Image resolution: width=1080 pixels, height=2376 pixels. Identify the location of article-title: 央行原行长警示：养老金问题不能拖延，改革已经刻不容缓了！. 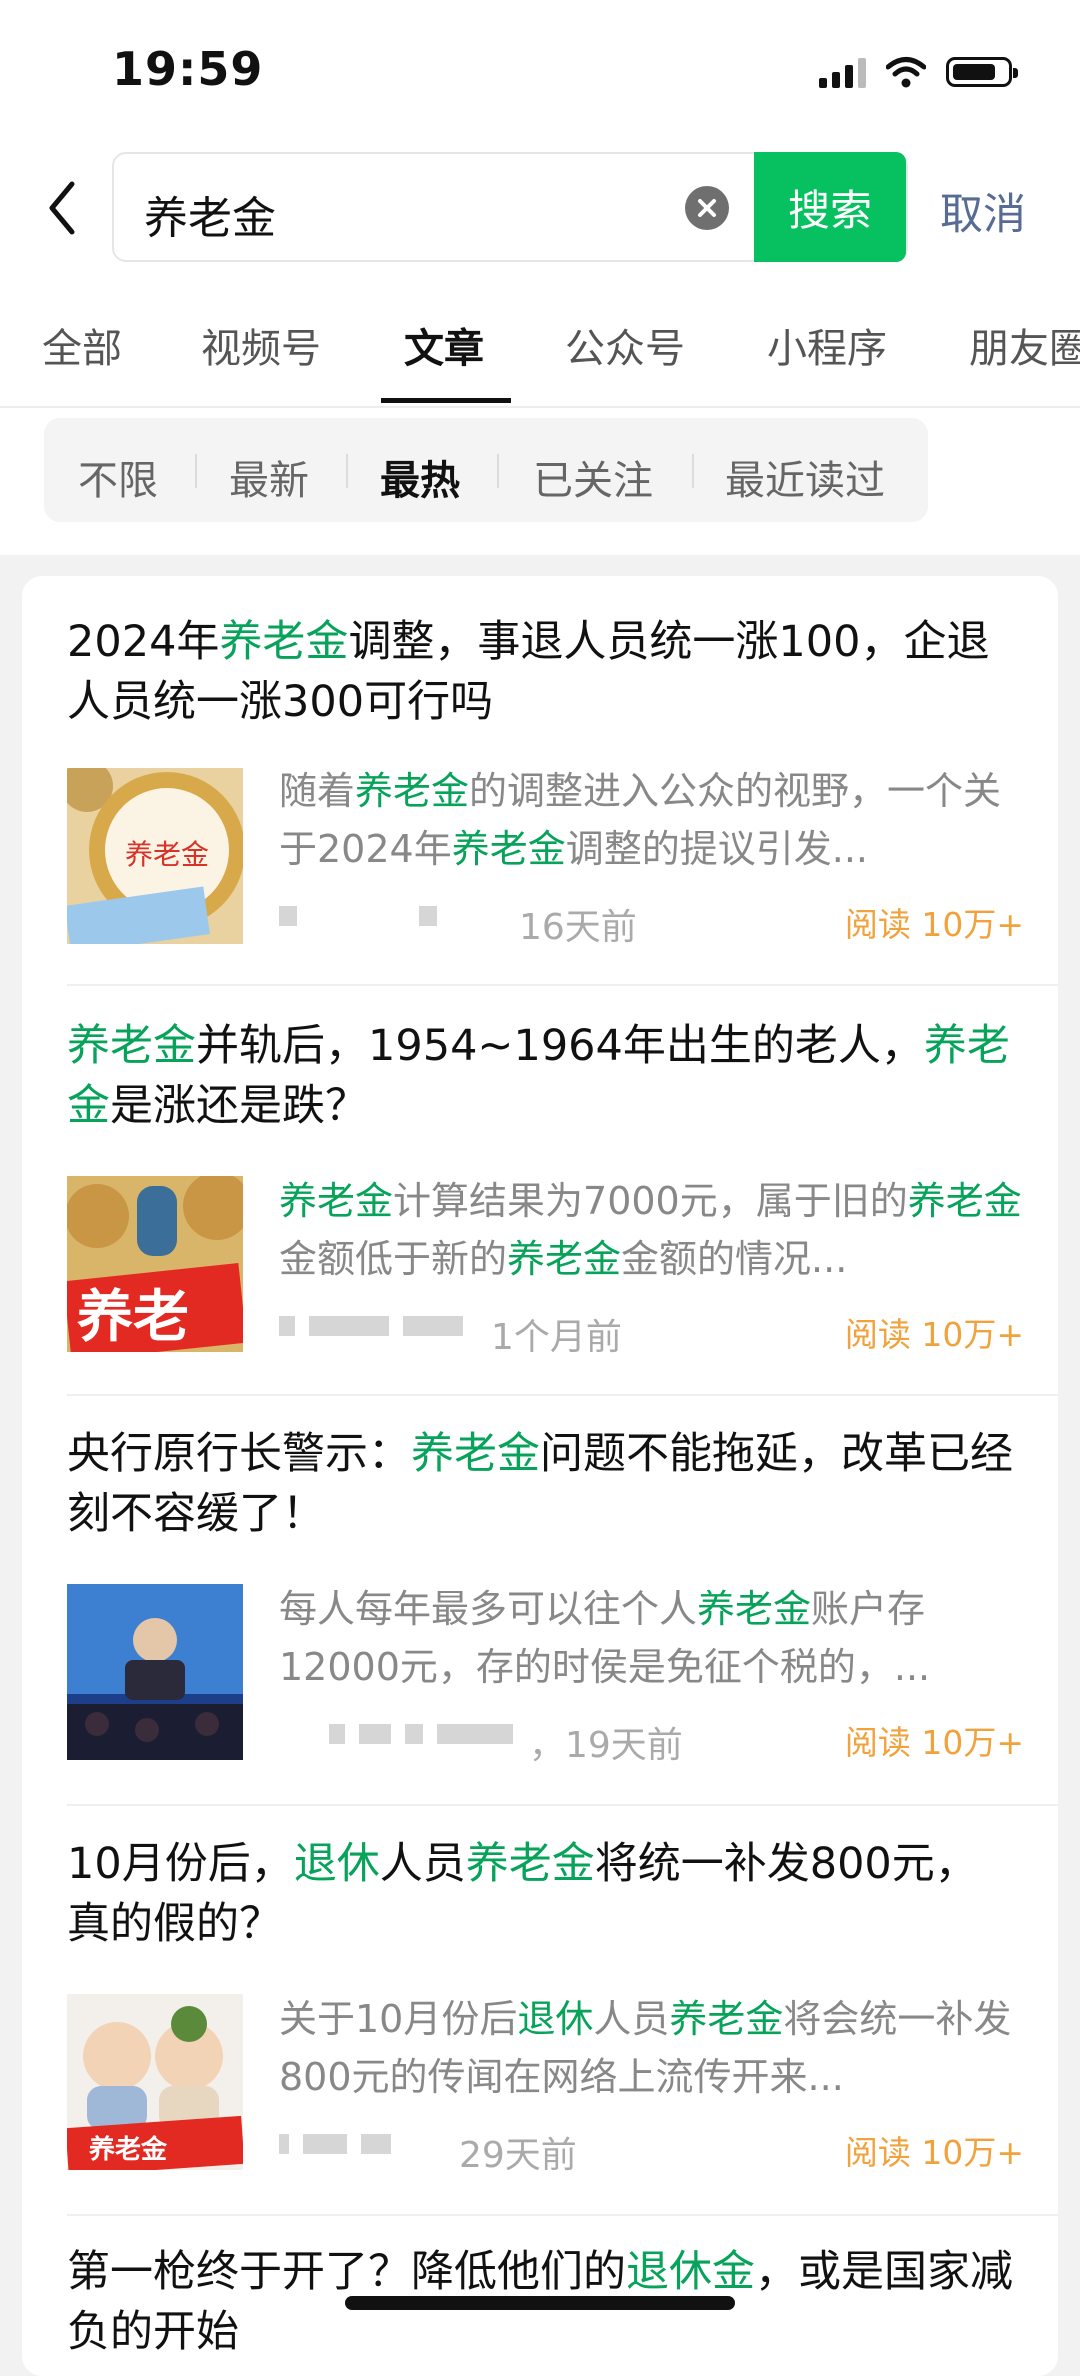
(542, 1484).